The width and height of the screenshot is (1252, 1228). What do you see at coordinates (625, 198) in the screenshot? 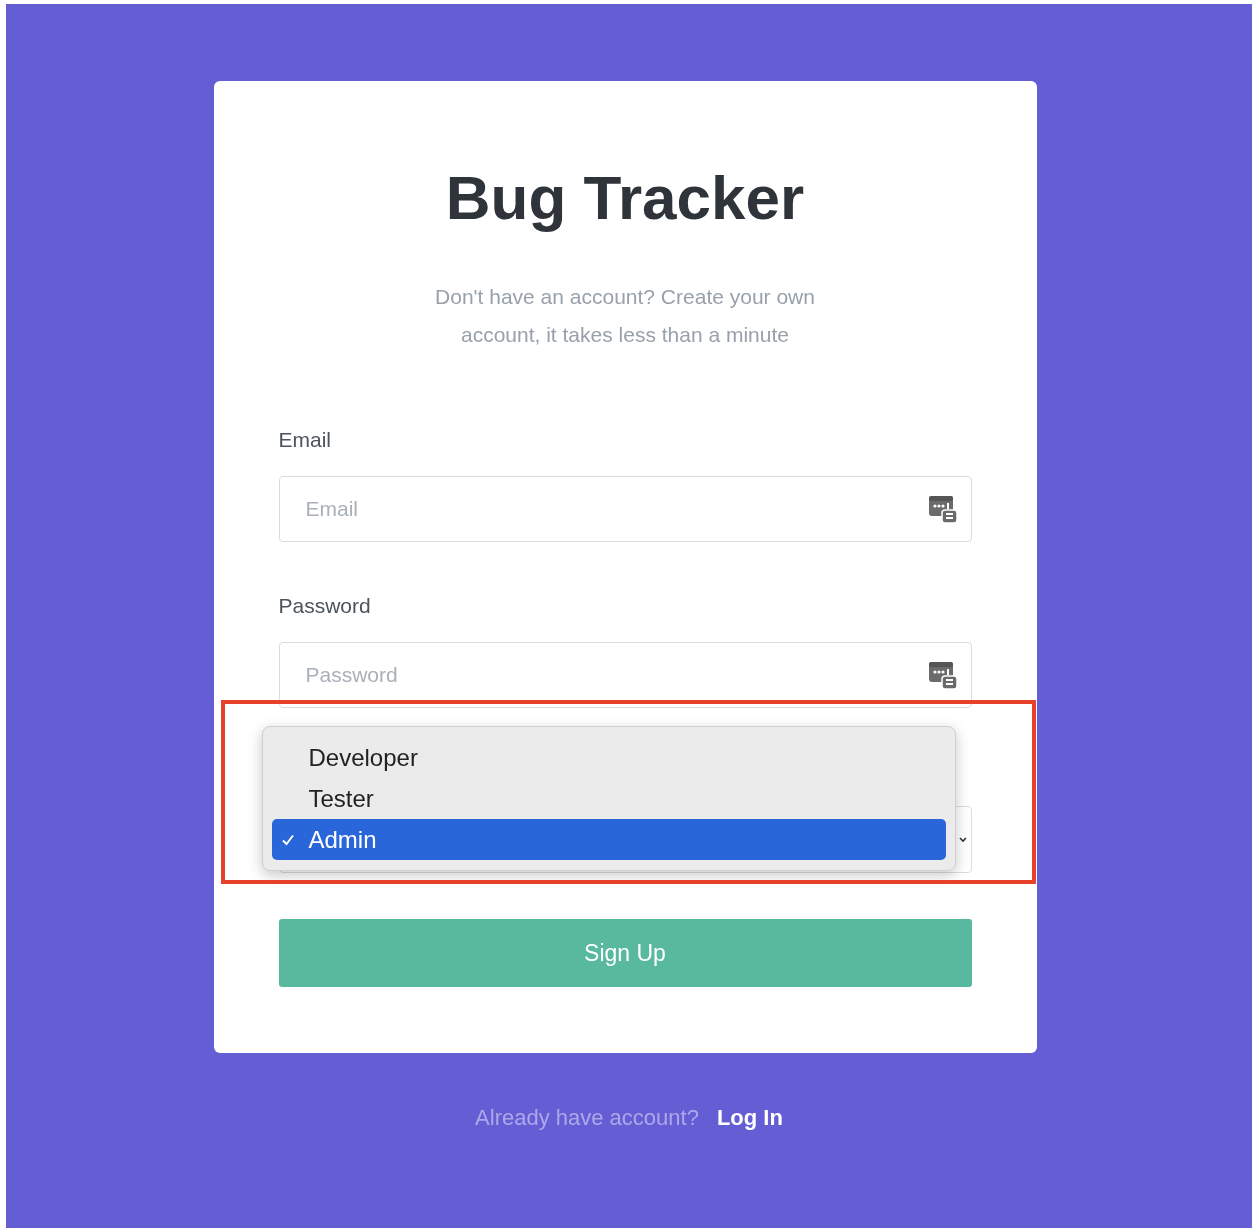
I see `app-title: Bug Tracker` at bounding box center [625, 198].